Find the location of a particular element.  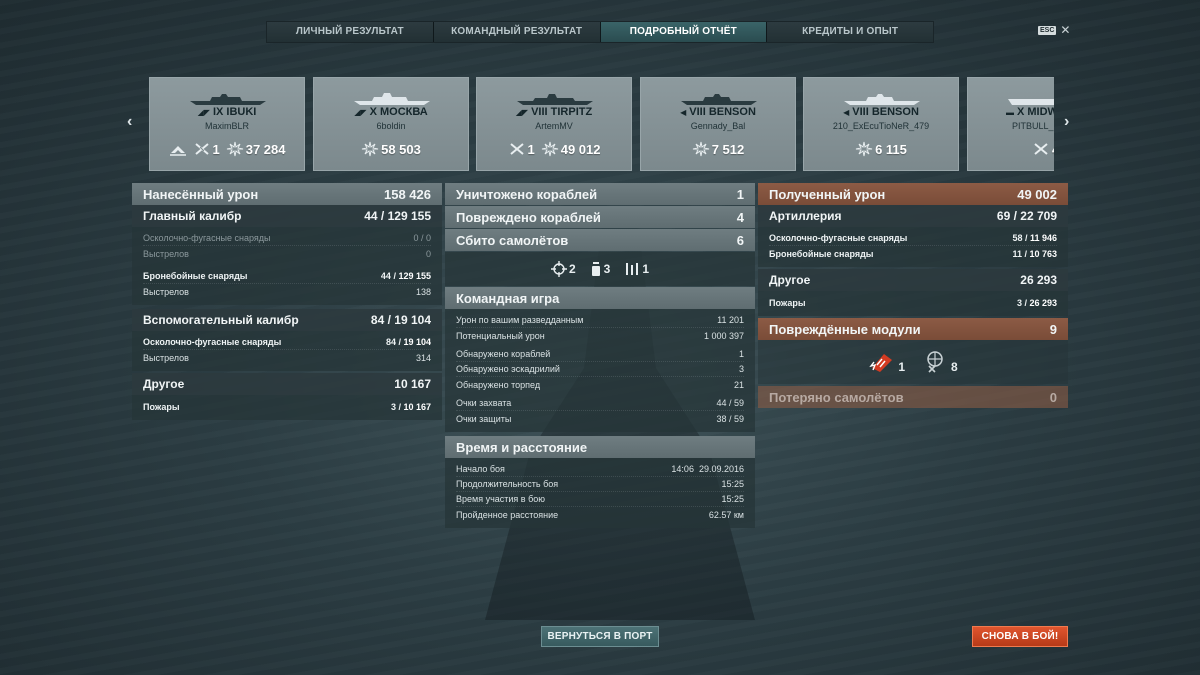

close-icon: ✕ is located at coordinates (1065, 30).